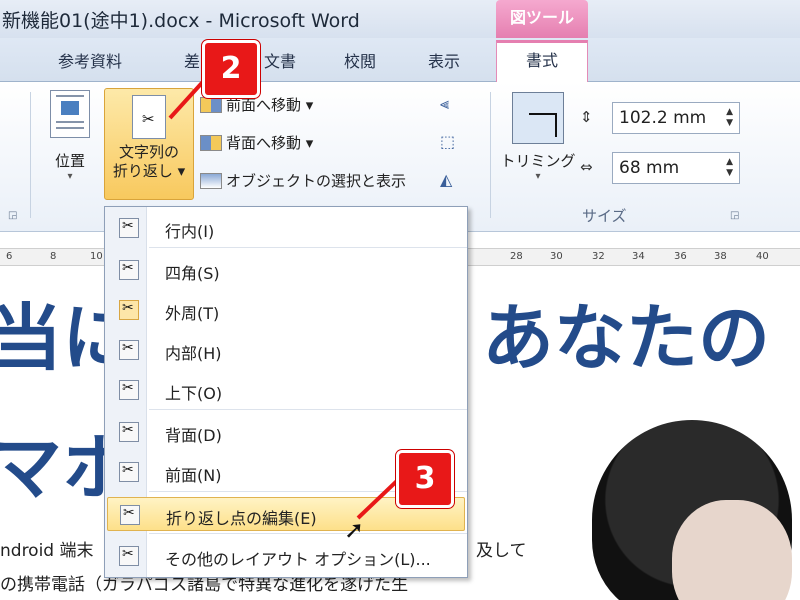 The image size is (800, 600). I want to click on menu-item-label: 前面(N), so click(193, 475).